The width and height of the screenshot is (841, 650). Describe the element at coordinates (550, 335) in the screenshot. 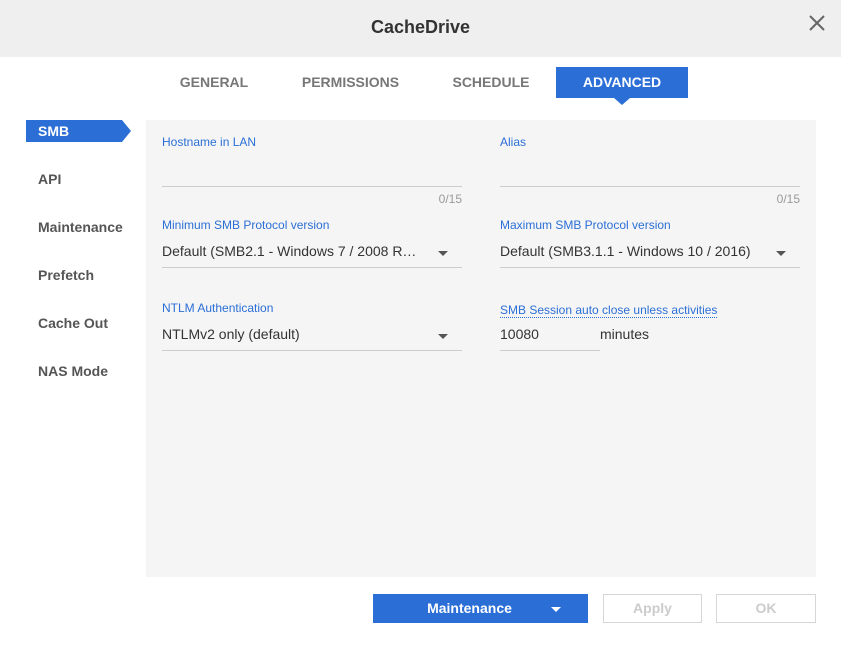

I see `session-close-input: 10080` at that location.